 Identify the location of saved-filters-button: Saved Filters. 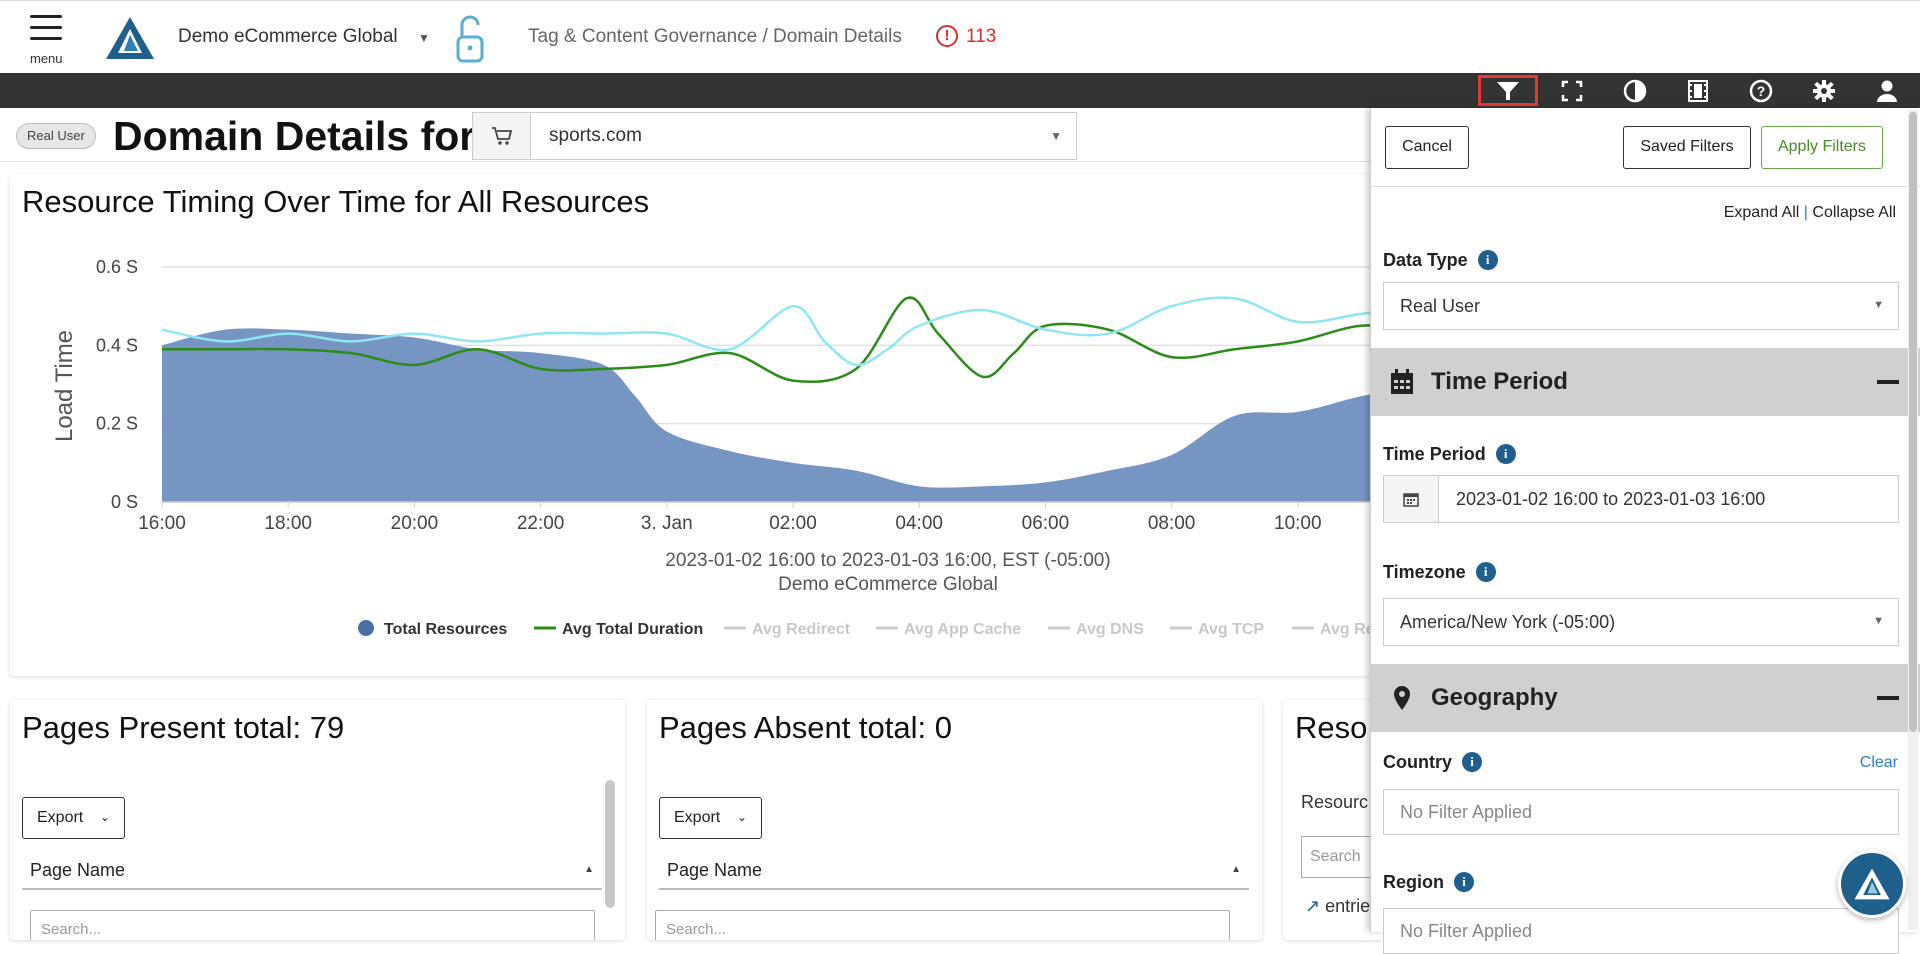
(1687, 147).